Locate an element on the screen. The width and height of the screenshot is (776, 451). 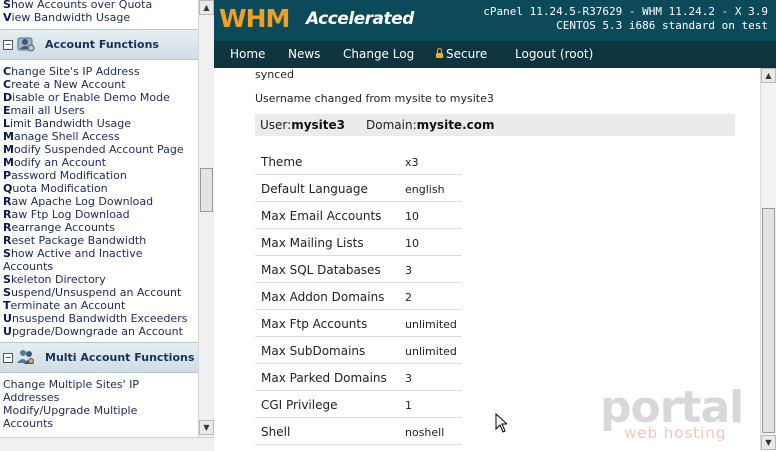
sidebar-item-multi-account-function: Addresses is located at coordinates (31, 397).